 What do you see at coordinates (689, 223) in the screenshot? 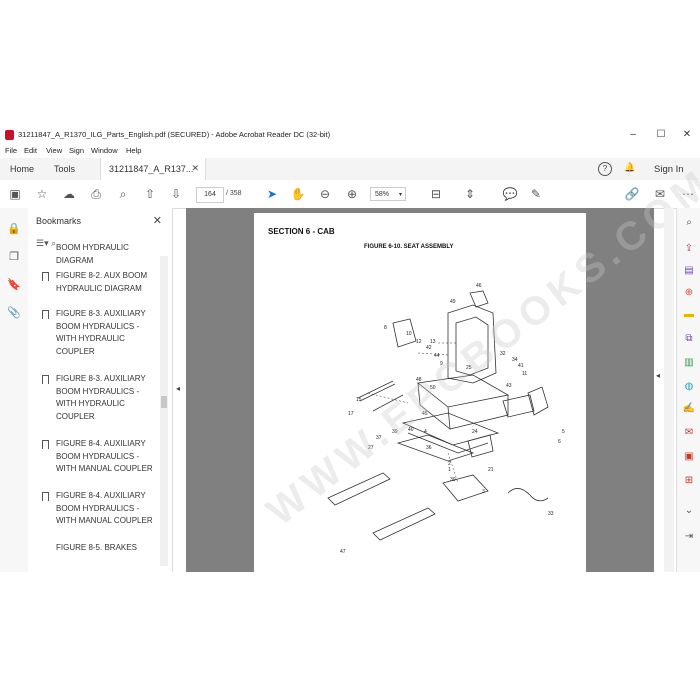
I see `search-icon: ⌕` at bounding box center [689, 223].